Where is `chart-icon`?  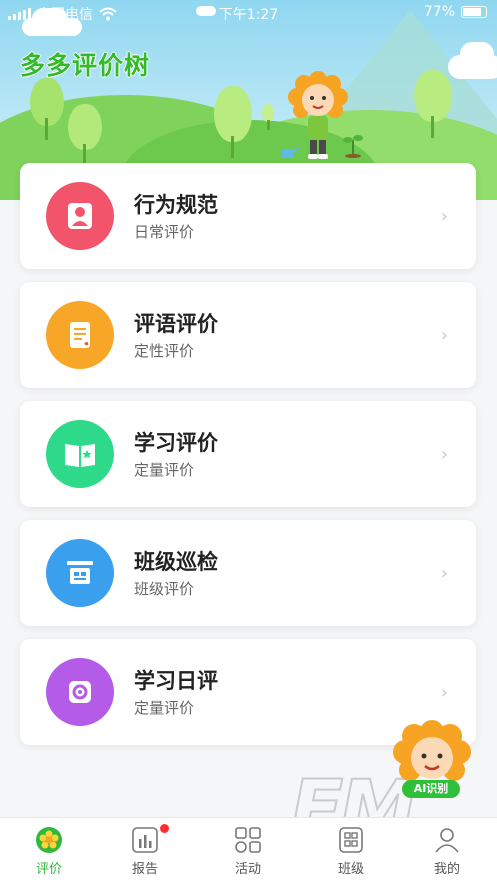 chart-icon is located at coordinates (150, 839).